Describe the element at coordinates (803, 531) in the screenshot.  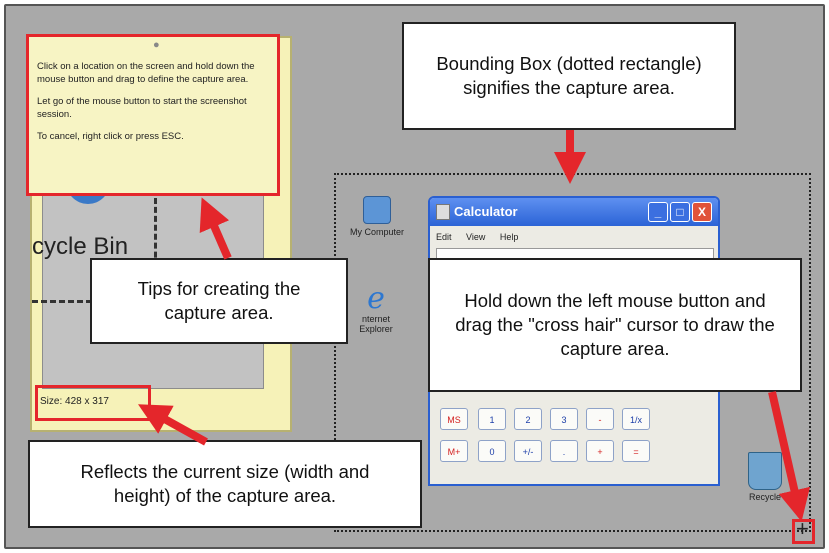
I see `cursor-highlight` at that location.